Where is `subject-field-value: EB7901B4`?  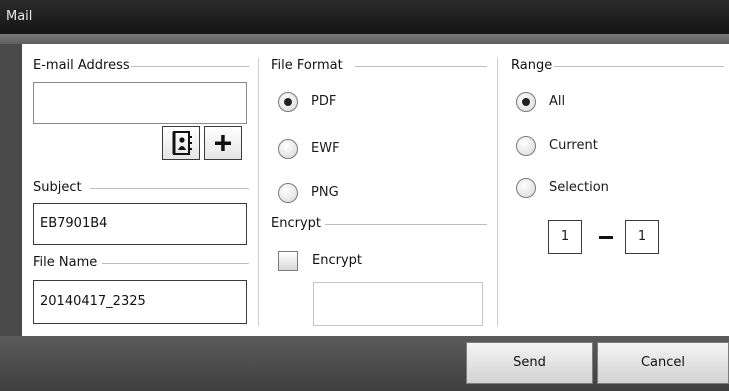
subject-field-value: EB7901B4 is located at coordinates (74, 223).